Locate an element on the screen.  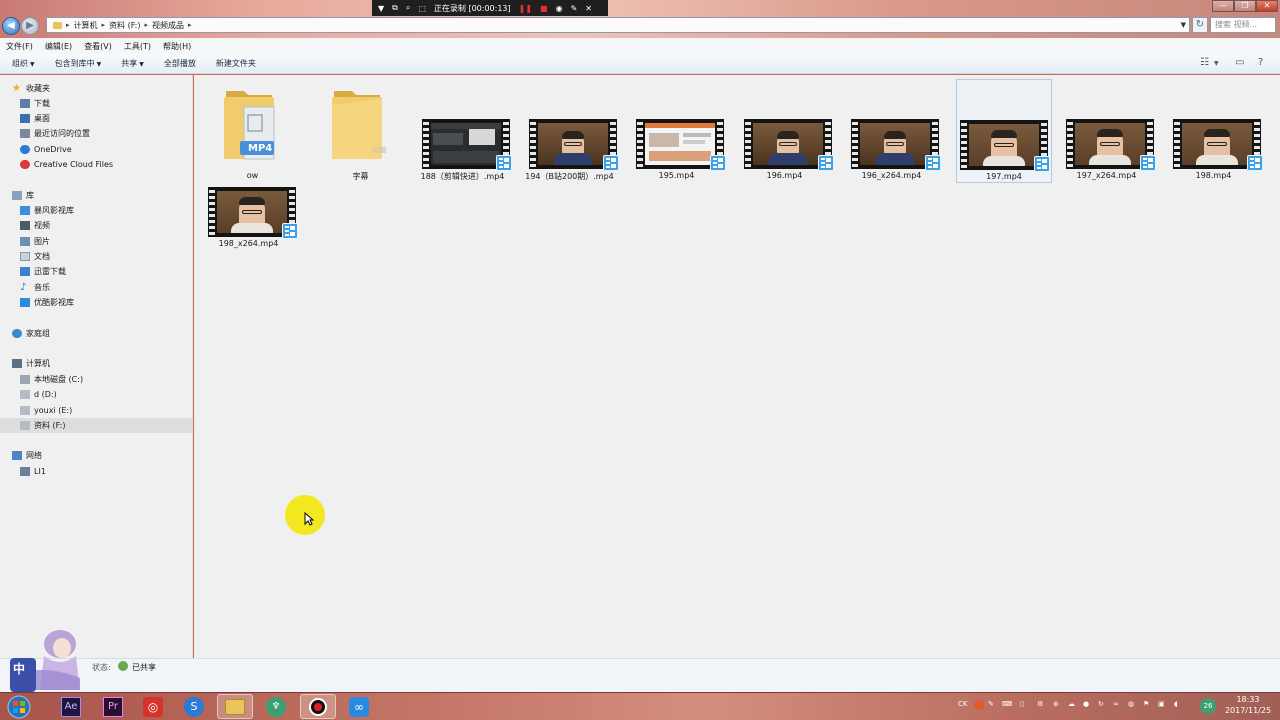
address-bar: ▸ 计算机 ▸ 资料 (F:) ▸ 视频成品 ▸ ▼ is located at coordinates (618, 25).